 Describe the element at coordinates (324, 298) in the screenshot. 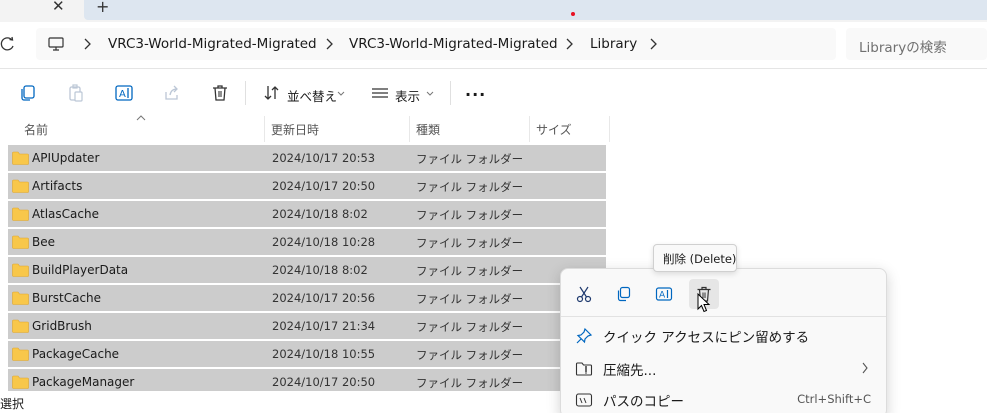

I see `file-date: 2024/10/17 20:56` at that location.